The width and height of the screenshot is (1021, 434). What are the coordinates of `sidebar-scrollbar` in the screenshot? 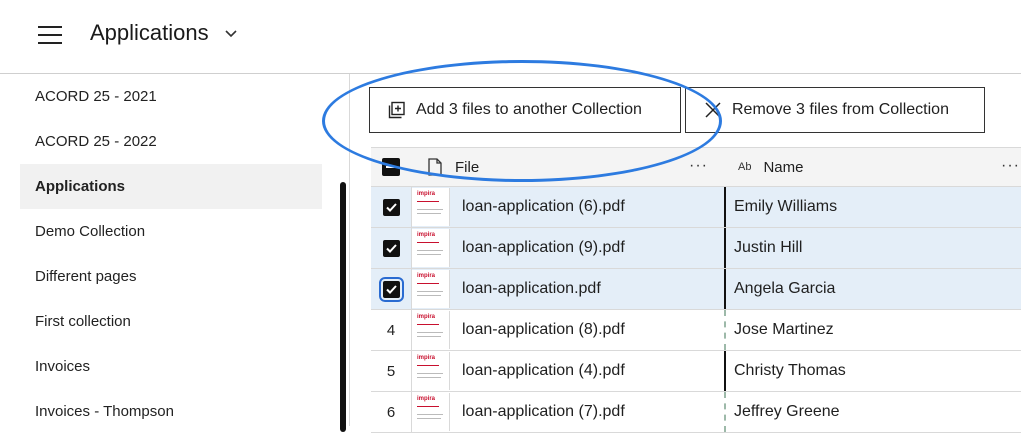 It's located at (343, 307).